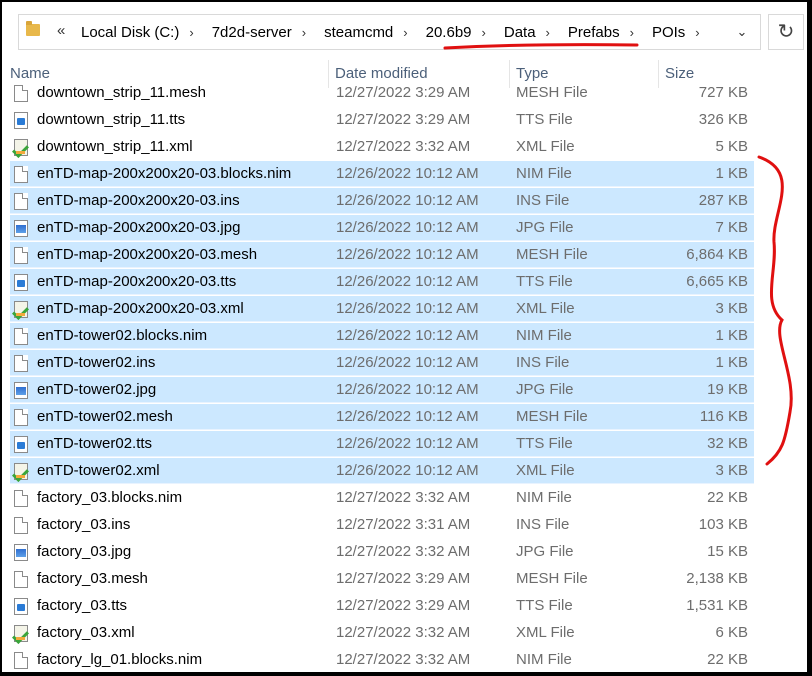 The height and width of the screenshot is (676, 812). What do you see at coordinates (775, 310) in the screenshot?
I see `selection-brace` at bounding box center [775, 310].